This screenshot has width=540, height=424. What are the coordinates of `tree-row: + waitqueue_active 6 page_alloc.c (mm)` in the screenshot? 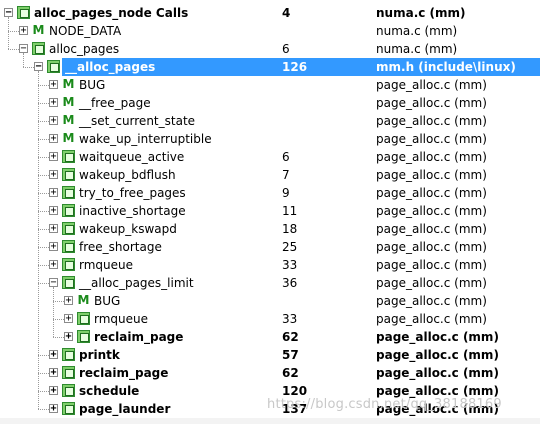 It's located at (270, 157).